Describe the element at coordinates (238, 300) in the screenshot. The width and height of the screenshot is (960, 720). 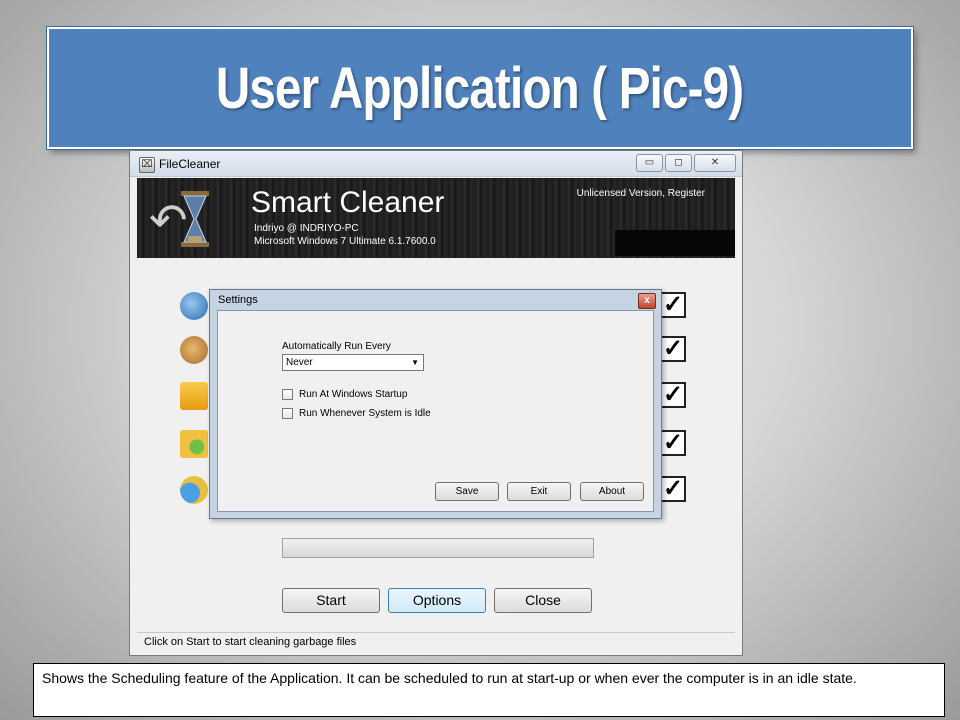
I see `settings-title: Settings` at that location.